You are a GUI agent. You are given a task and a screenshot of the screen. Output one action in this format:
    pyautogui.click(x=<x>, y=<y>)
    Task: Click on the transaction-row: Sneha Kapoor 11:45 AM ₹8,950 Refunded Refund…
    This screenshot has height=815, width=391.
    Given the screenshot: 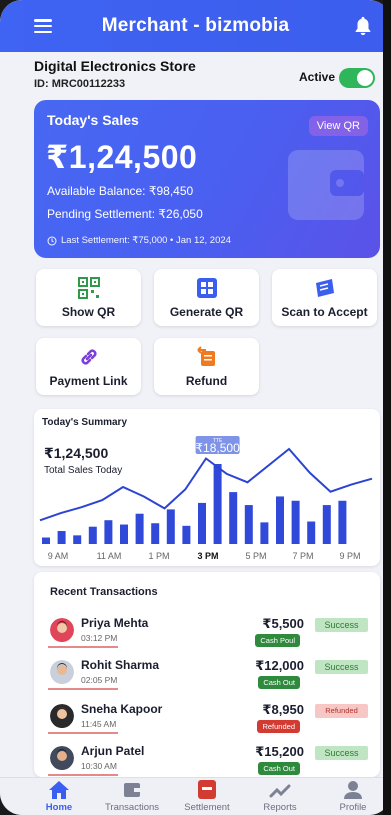 What is the action you would take?
    pyautogui.click(x=207, y=724)
    